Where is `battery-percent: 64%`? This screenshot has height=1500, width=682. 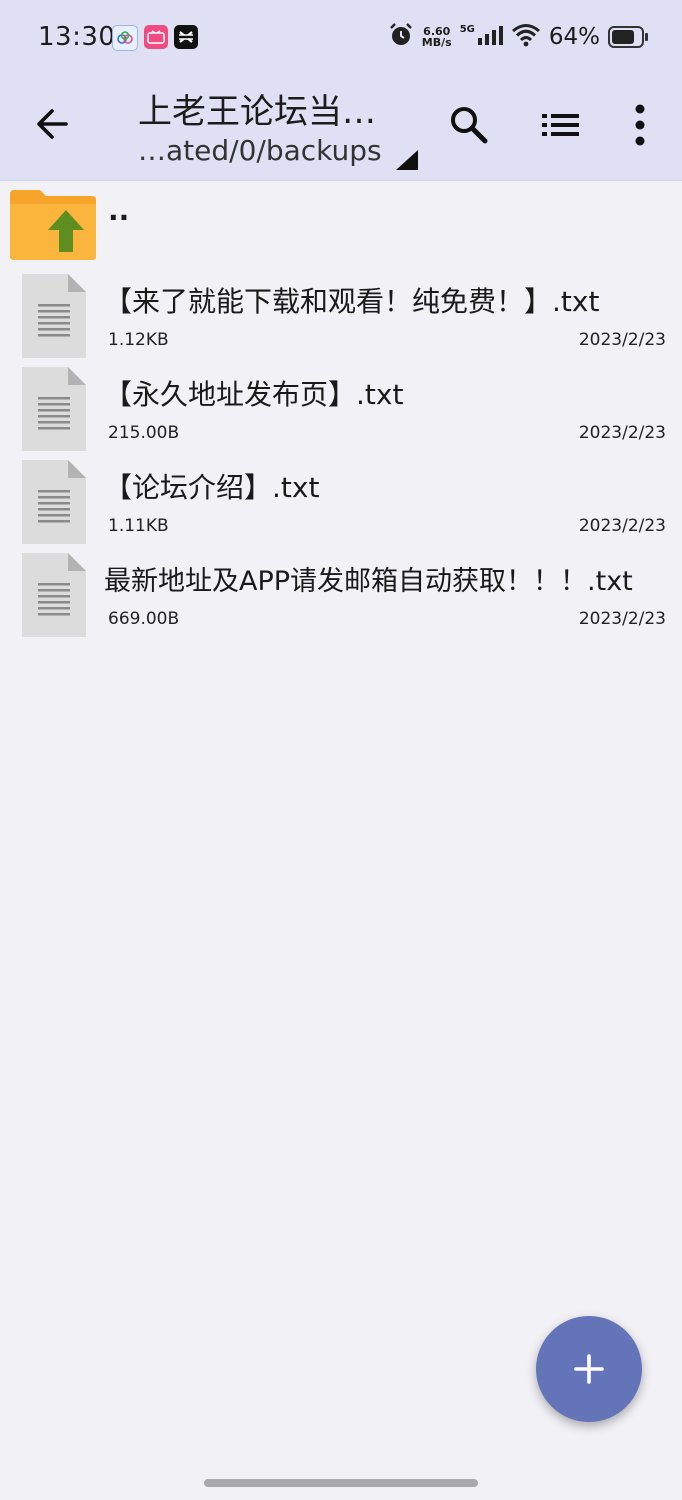
battery-percent: 64% is located at coordinates (574, 37).